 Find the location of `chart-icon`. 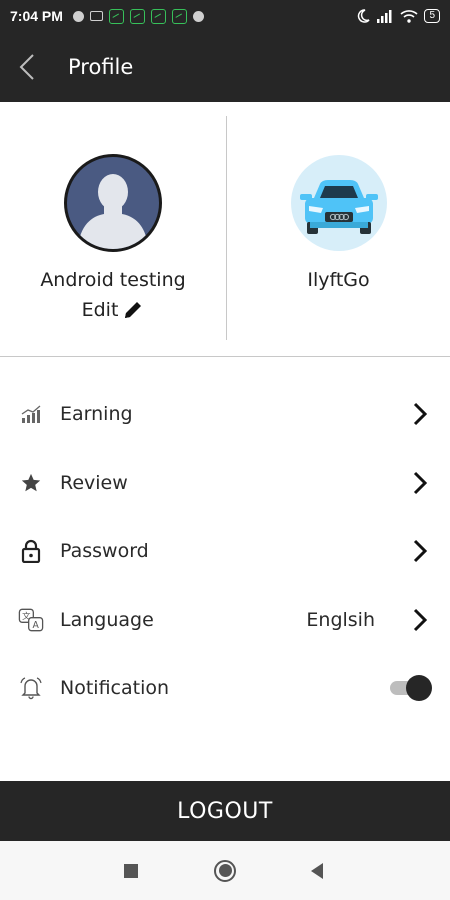

chart-icon is located at coordinates (31, 414).